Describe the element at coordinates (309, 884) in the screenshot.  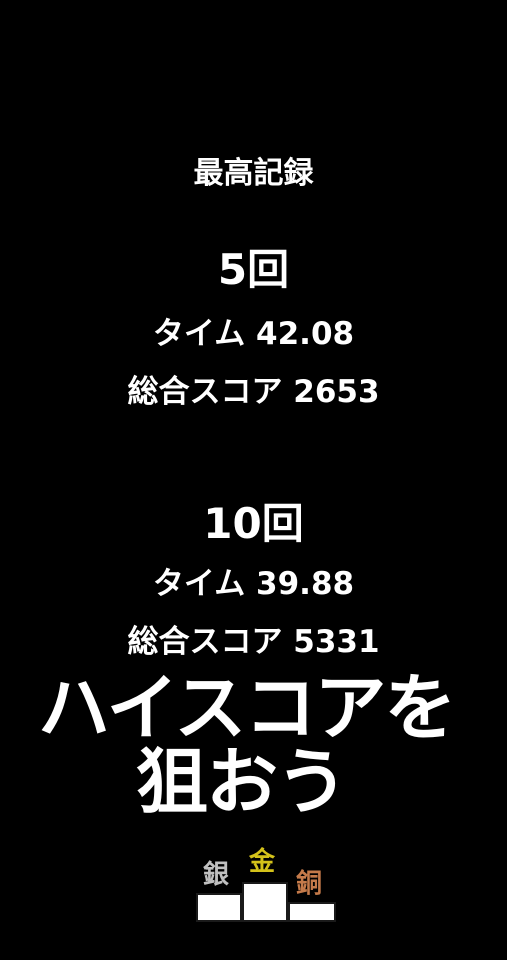
I see `bronze-medal-label: 銅` at that location.